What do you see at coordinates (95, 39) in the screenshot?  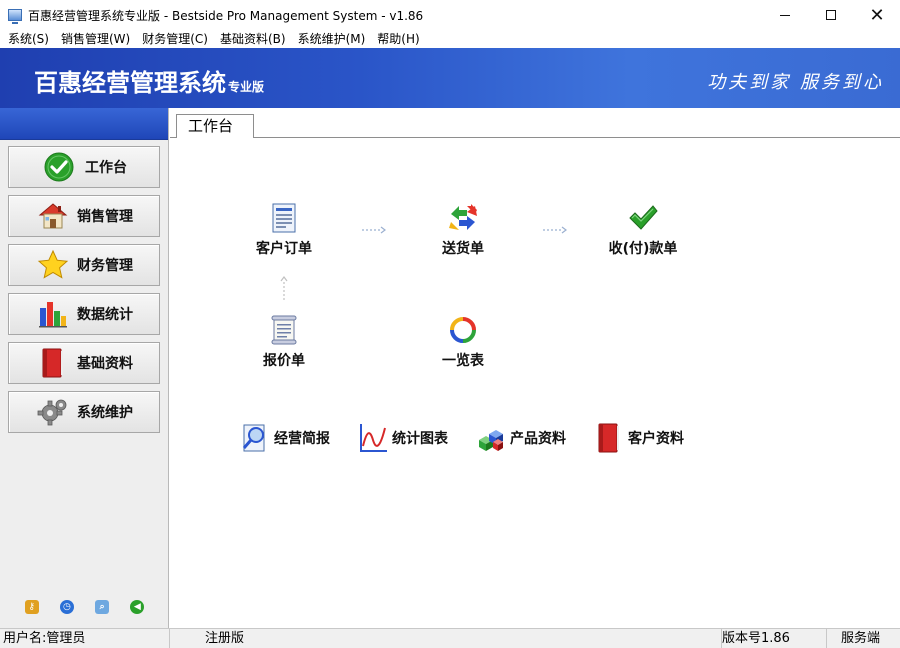 I see `menu-sales: 销售管理(W)` at bounding box center [95, 39].